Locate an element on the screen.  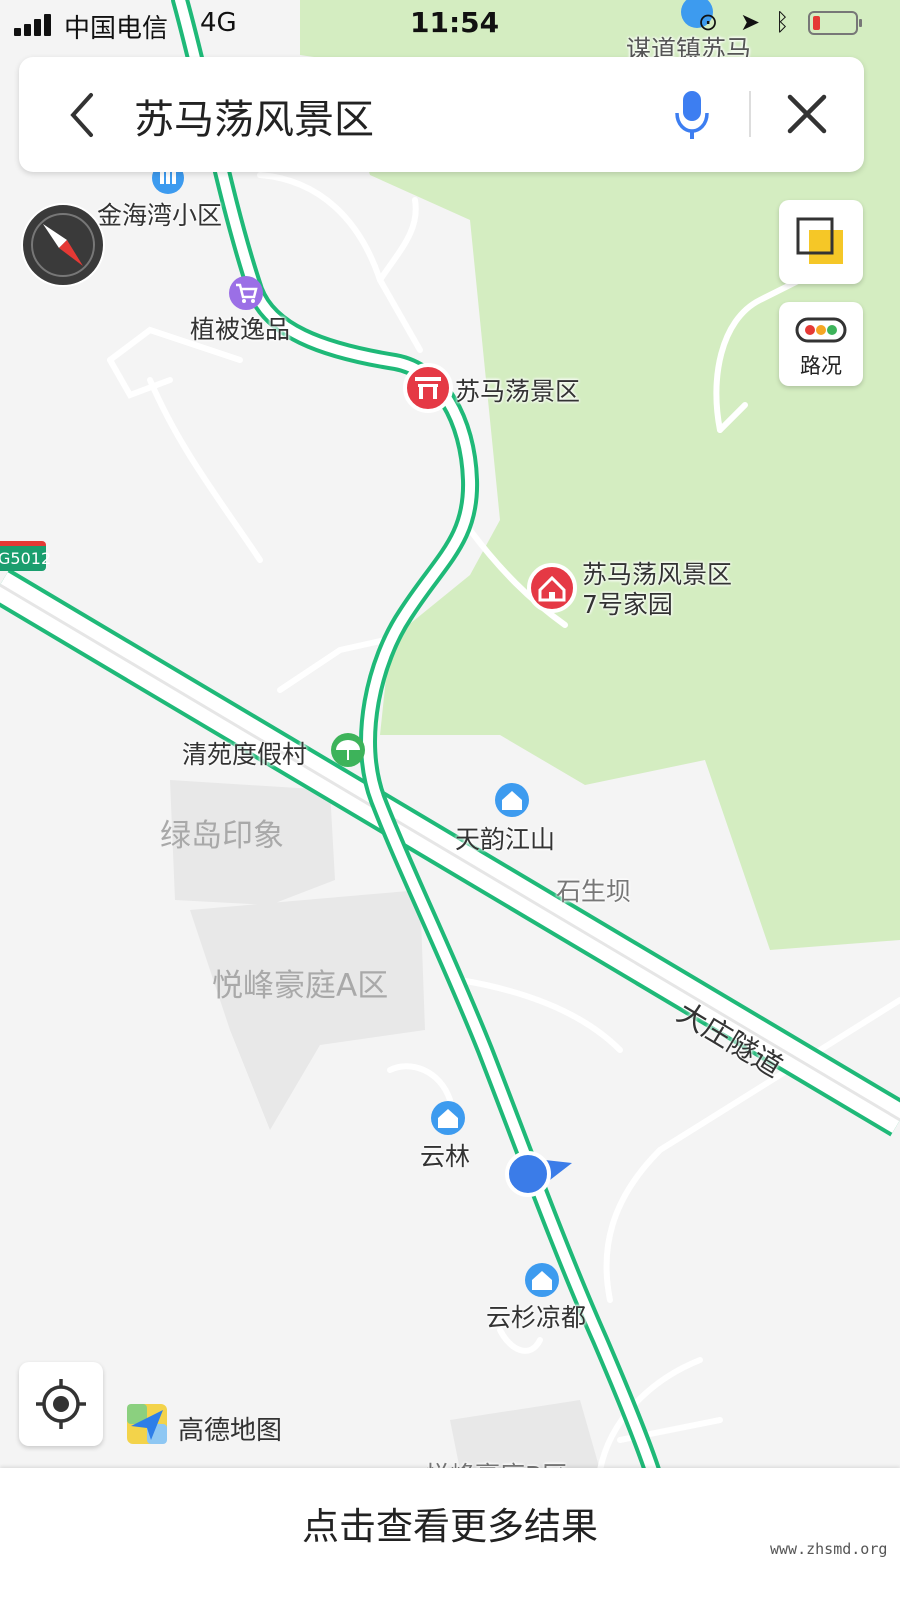
more-results-bar: 点击查看更多结果 is located at coordinates (450, 1534).